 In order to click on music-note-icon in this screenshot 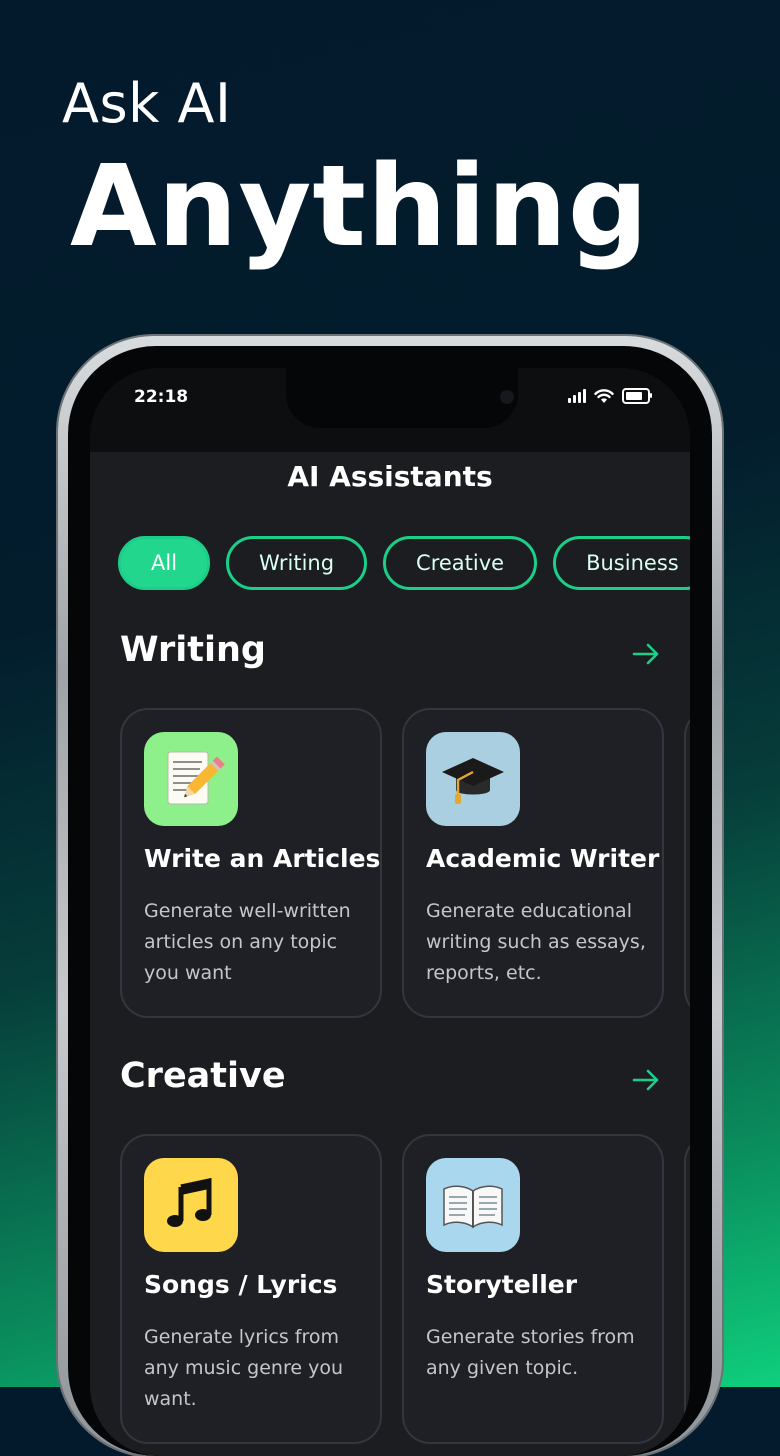, I will do `click(191, 1205)`.